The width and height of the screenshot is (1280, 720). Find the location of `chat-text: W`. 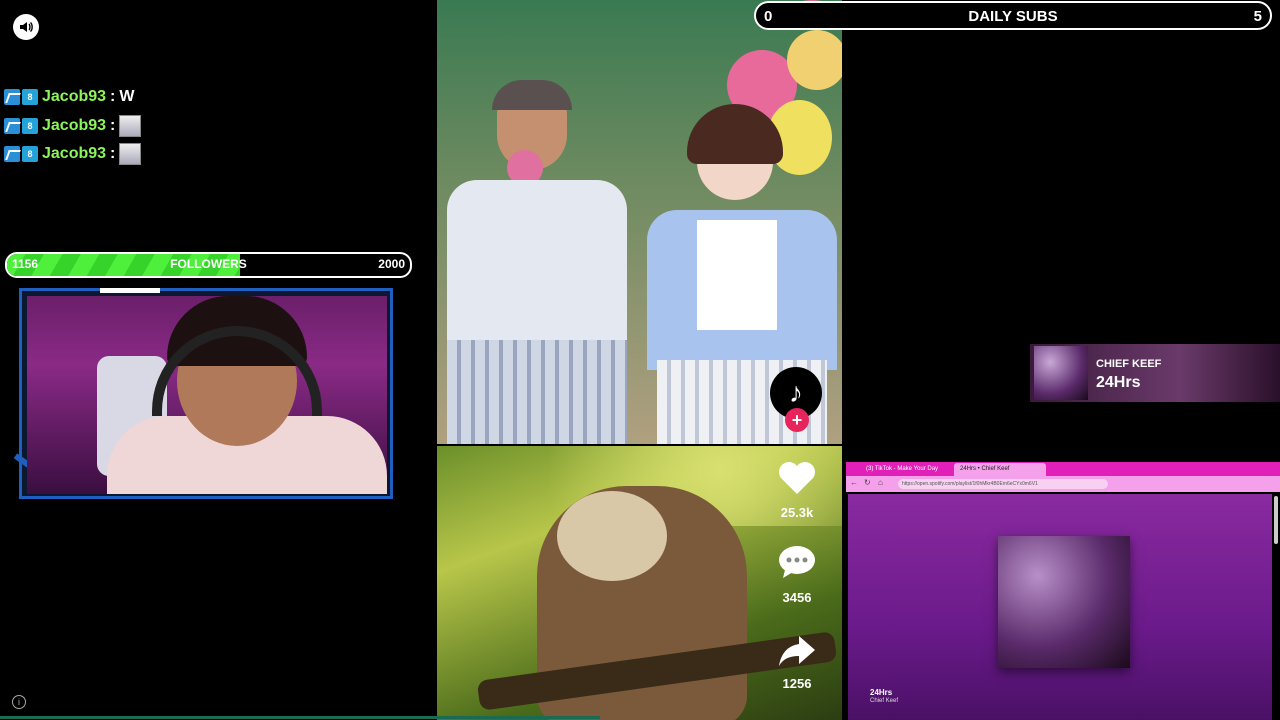

chat-text: W is located at coordinates (127, 96).